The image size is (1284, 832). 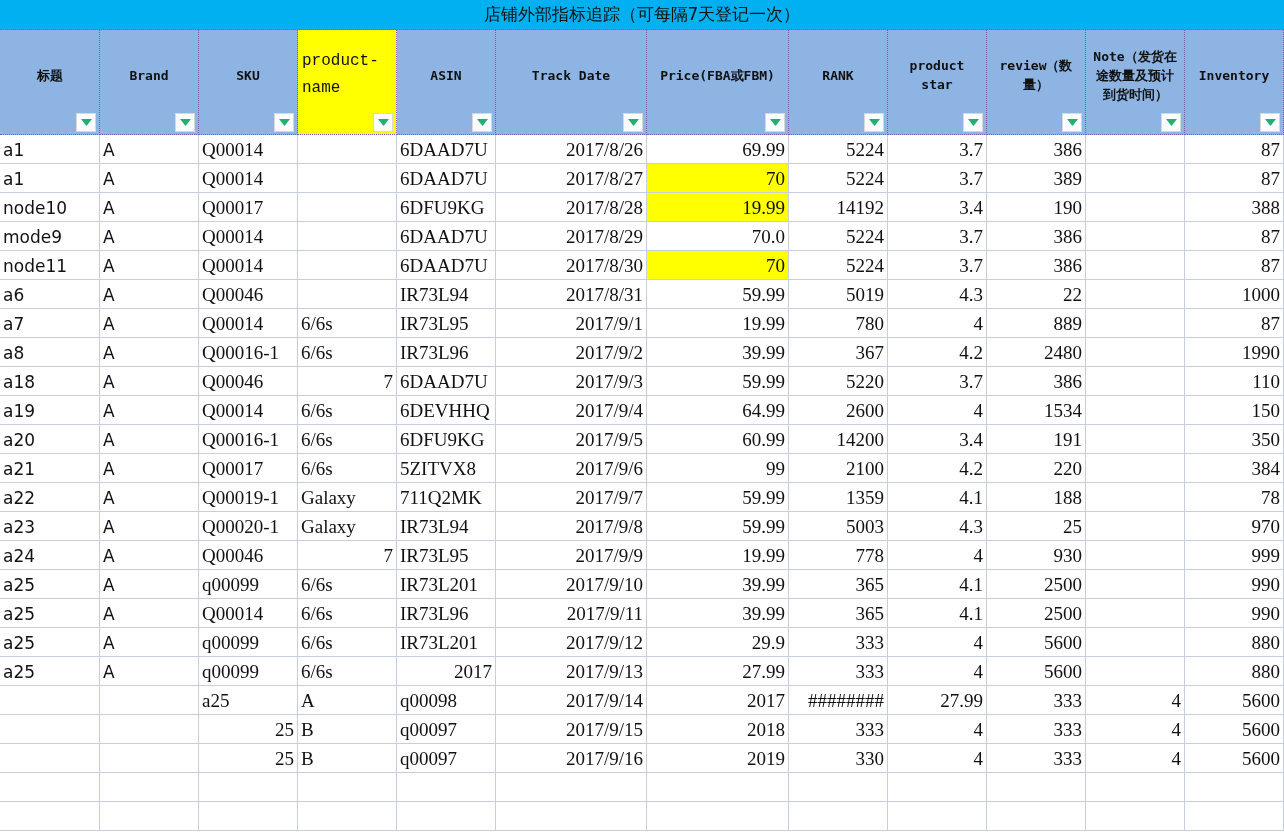 I want to click on table-cell: 2017/9/1, so click(x=571, y=323).